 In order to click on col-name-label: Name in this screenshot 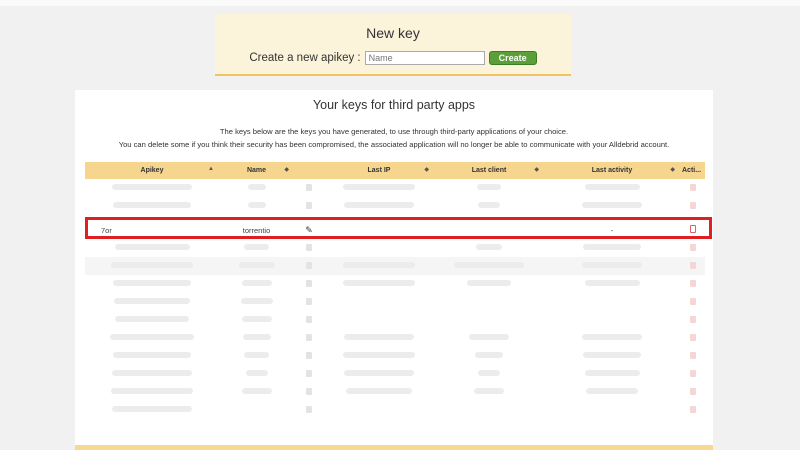, I will do `click(256, 170)`.